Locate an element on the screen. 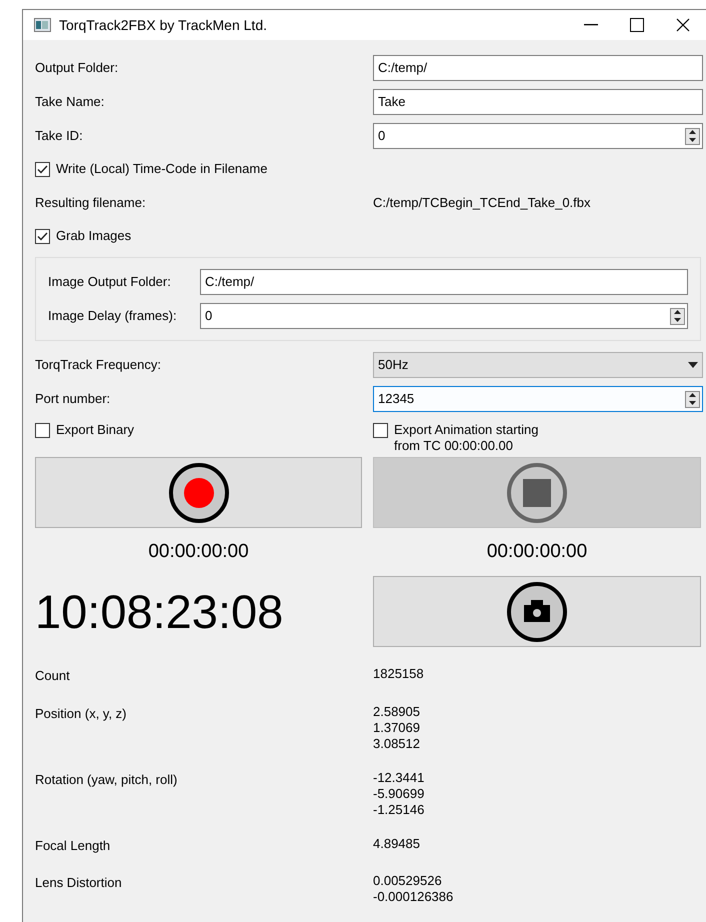 The width and height of the screenshot is (706, 922). readout-value: -1.25146 is located at coordinates (399, 810).